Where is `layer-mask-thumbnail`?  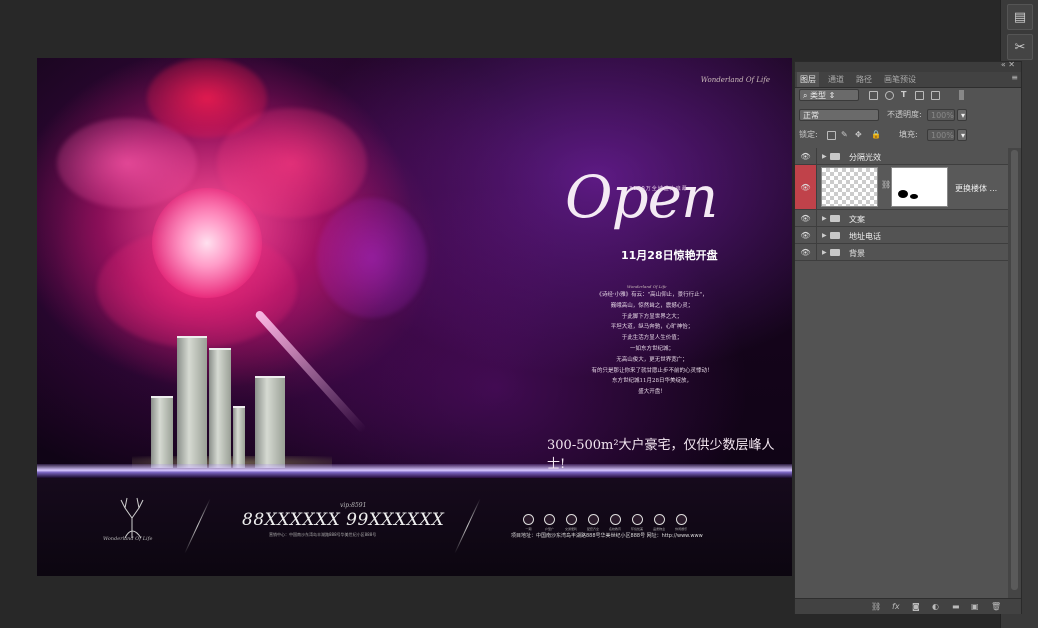
layer-mask-thumbnail is located at coordinates (919, 187).